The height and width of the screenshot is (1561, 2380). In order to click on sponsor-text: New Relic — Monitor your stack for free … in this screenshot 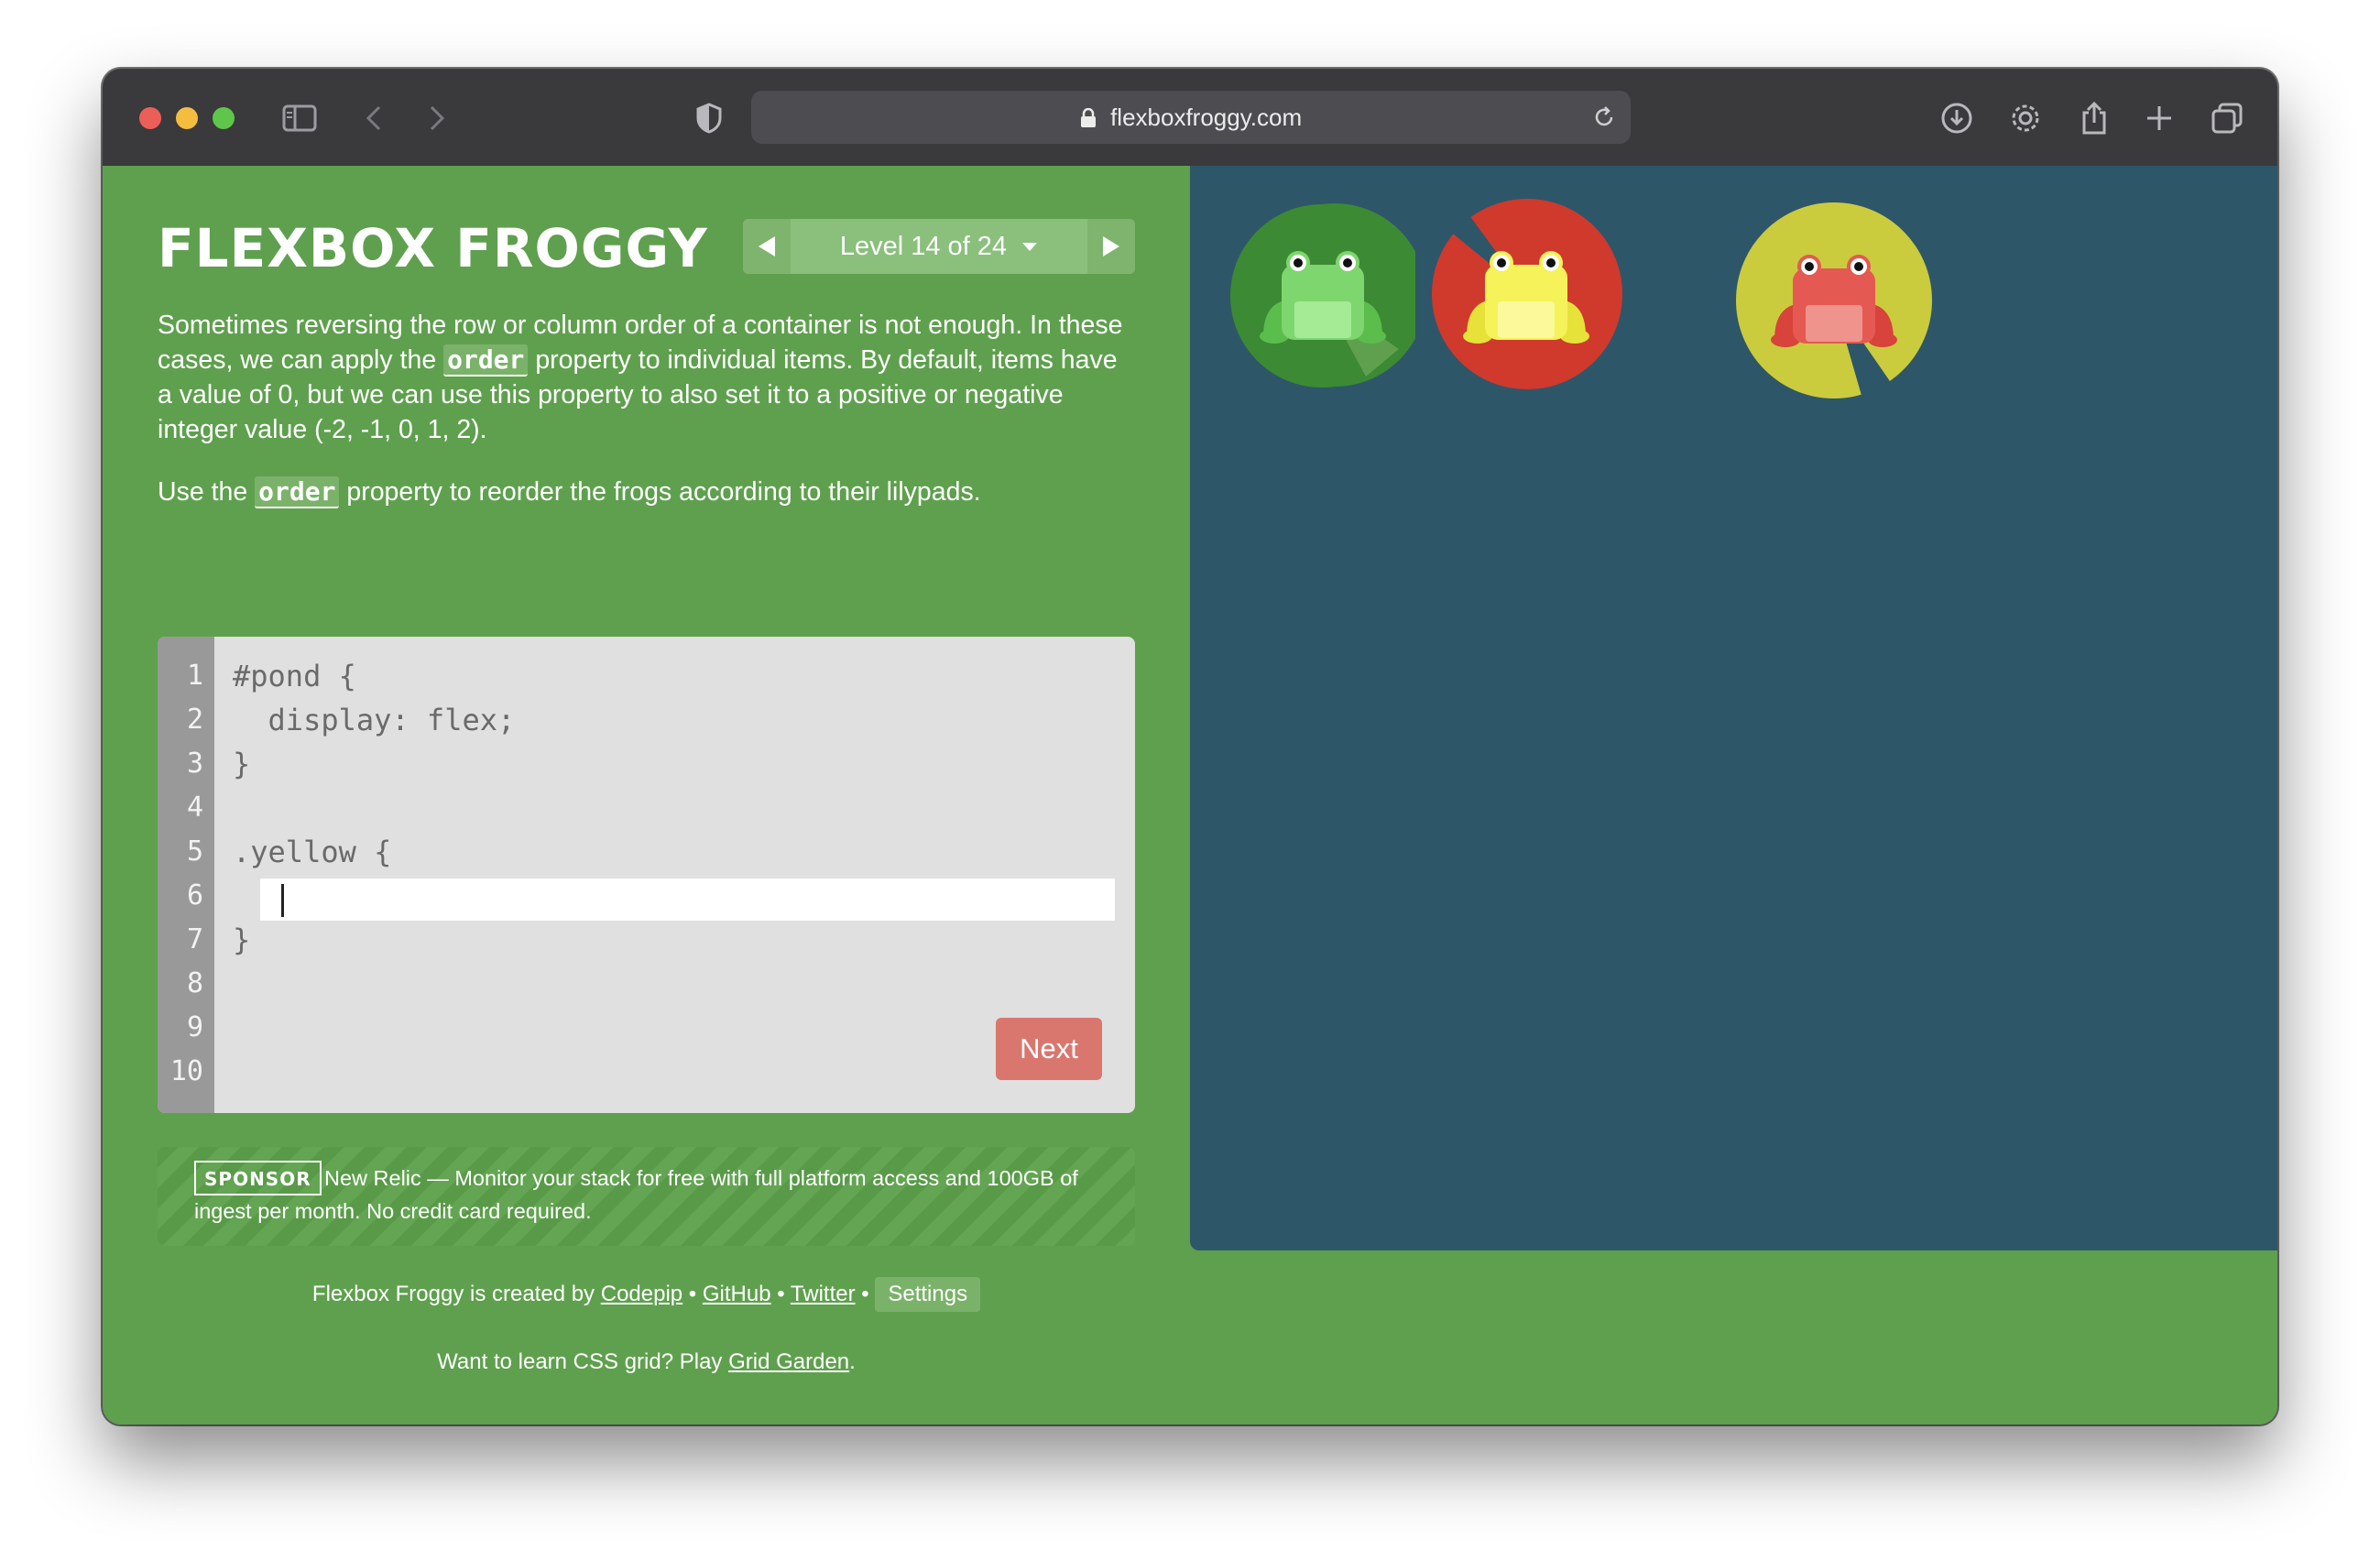, I will do `click(636, 1194)`.